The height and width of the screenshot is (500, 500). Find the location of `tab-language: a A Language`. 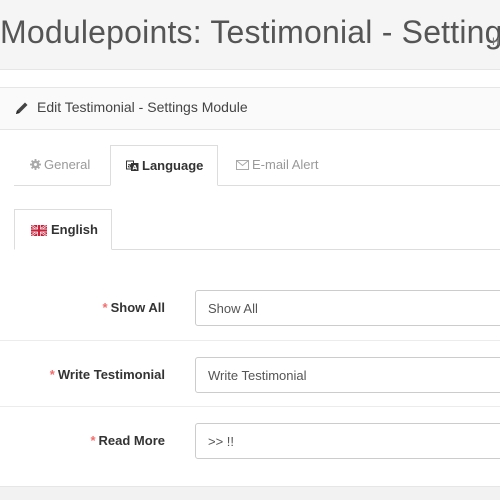

tab-language: a A Language is located at coordinates (164, 165).